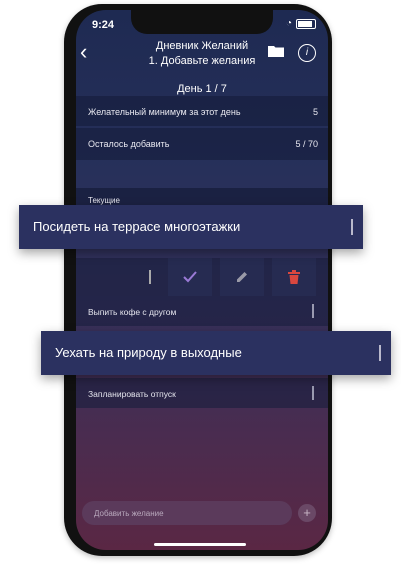 The image size is (401, 564). I want to click on swipe-actions-row, so click(202, 277).